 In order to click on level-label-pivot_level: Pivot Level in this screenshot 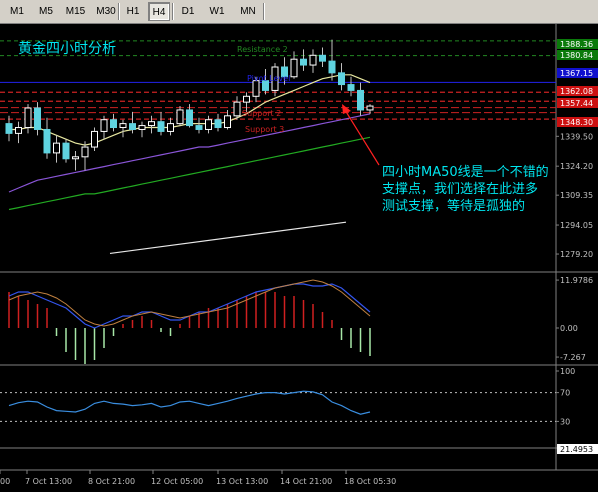, I will do `click(268, 78)`.